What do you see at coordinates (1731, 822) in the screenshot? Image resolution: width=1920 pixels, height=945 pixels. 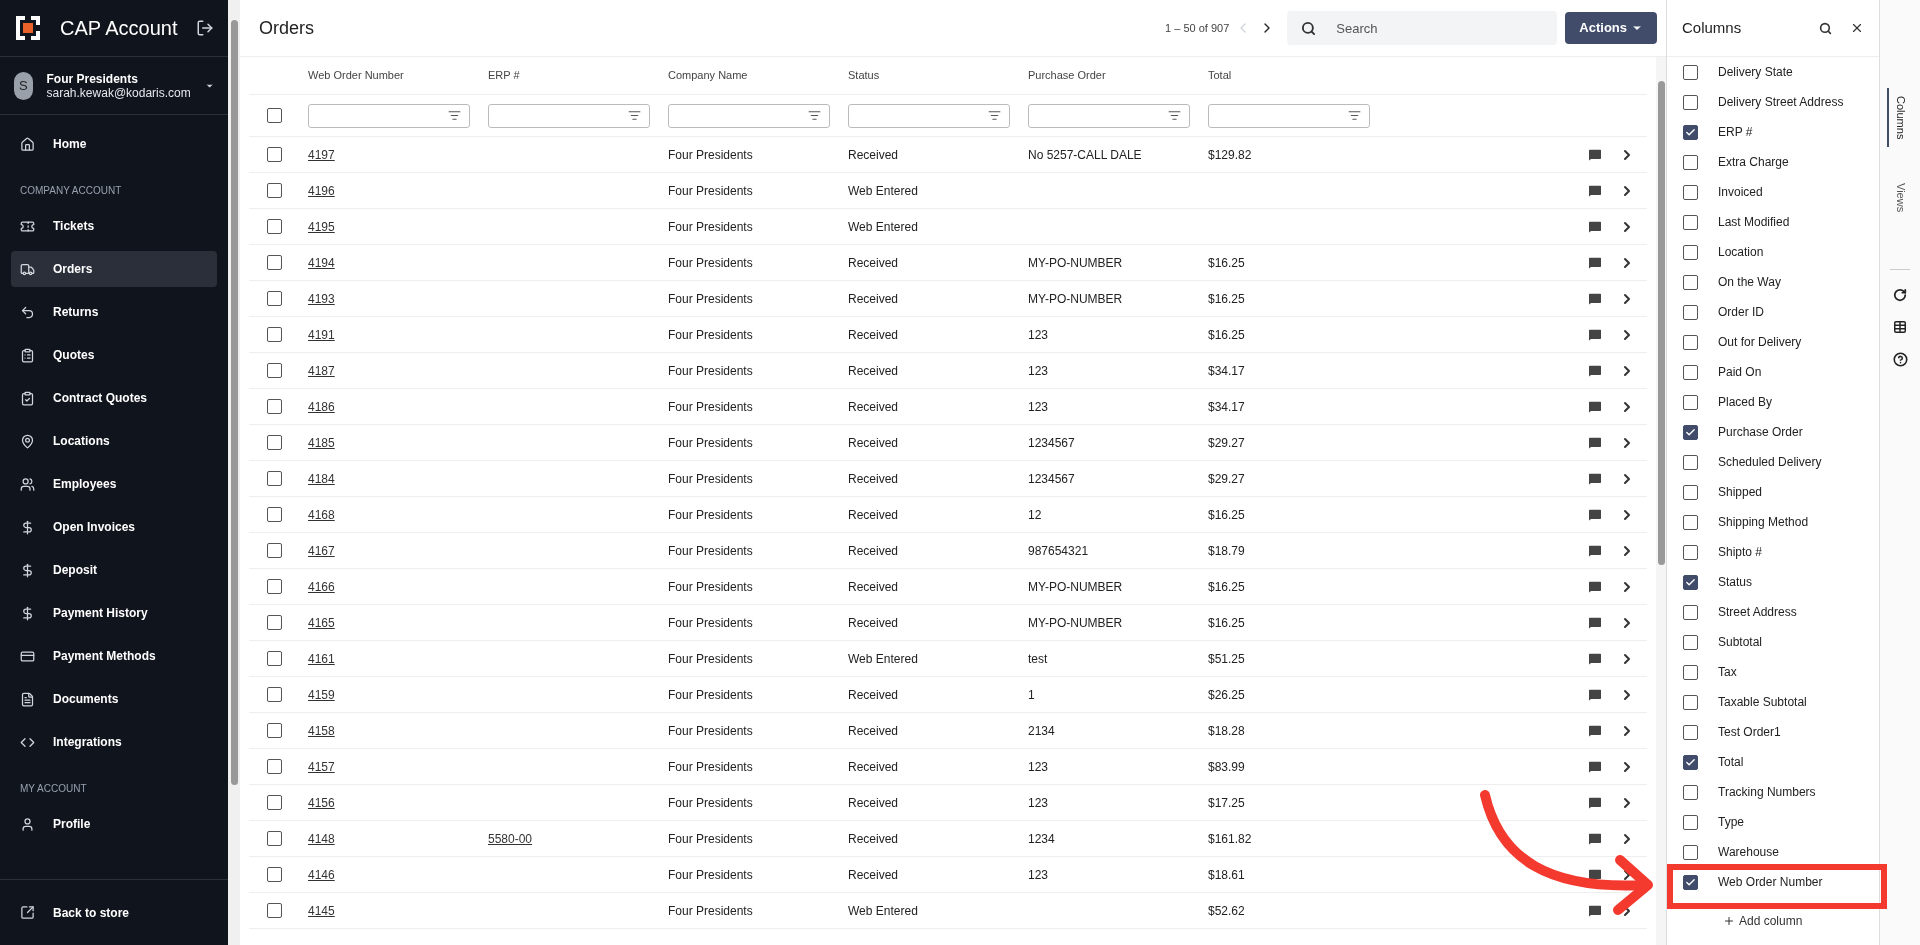 I see `column-option-label: Type` at bounding box center [1731, 822].